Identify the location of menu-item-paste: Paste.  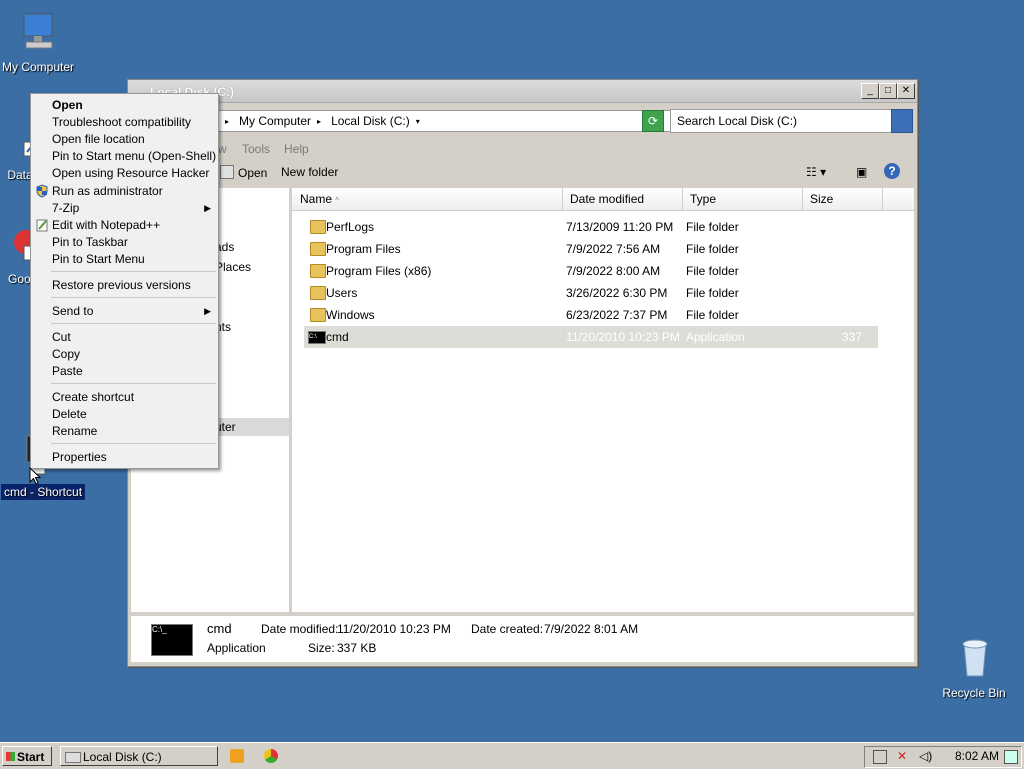
(124, 371).